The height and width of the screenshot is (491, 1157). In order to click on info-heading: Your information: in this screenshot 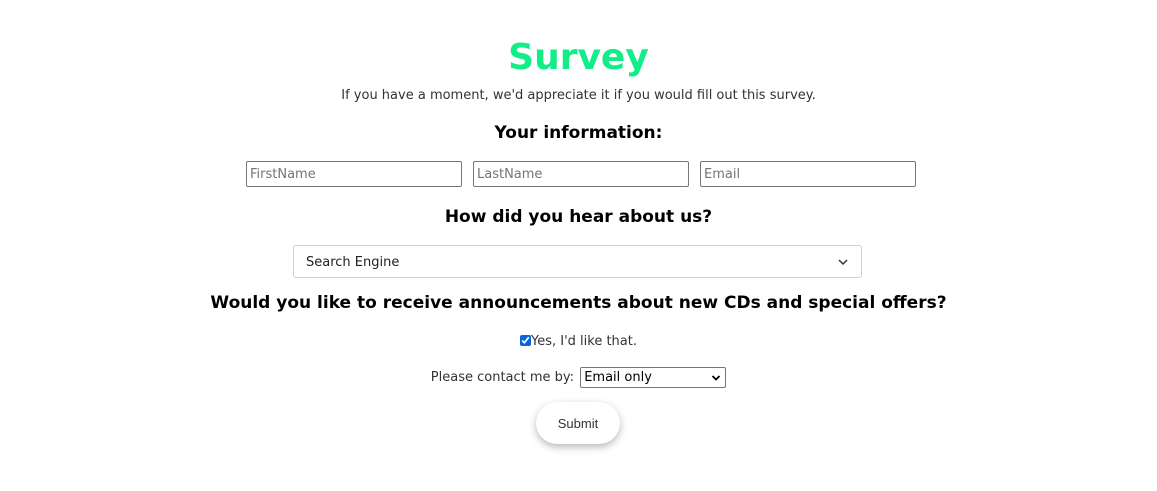, I will do `click(578, 133)`.